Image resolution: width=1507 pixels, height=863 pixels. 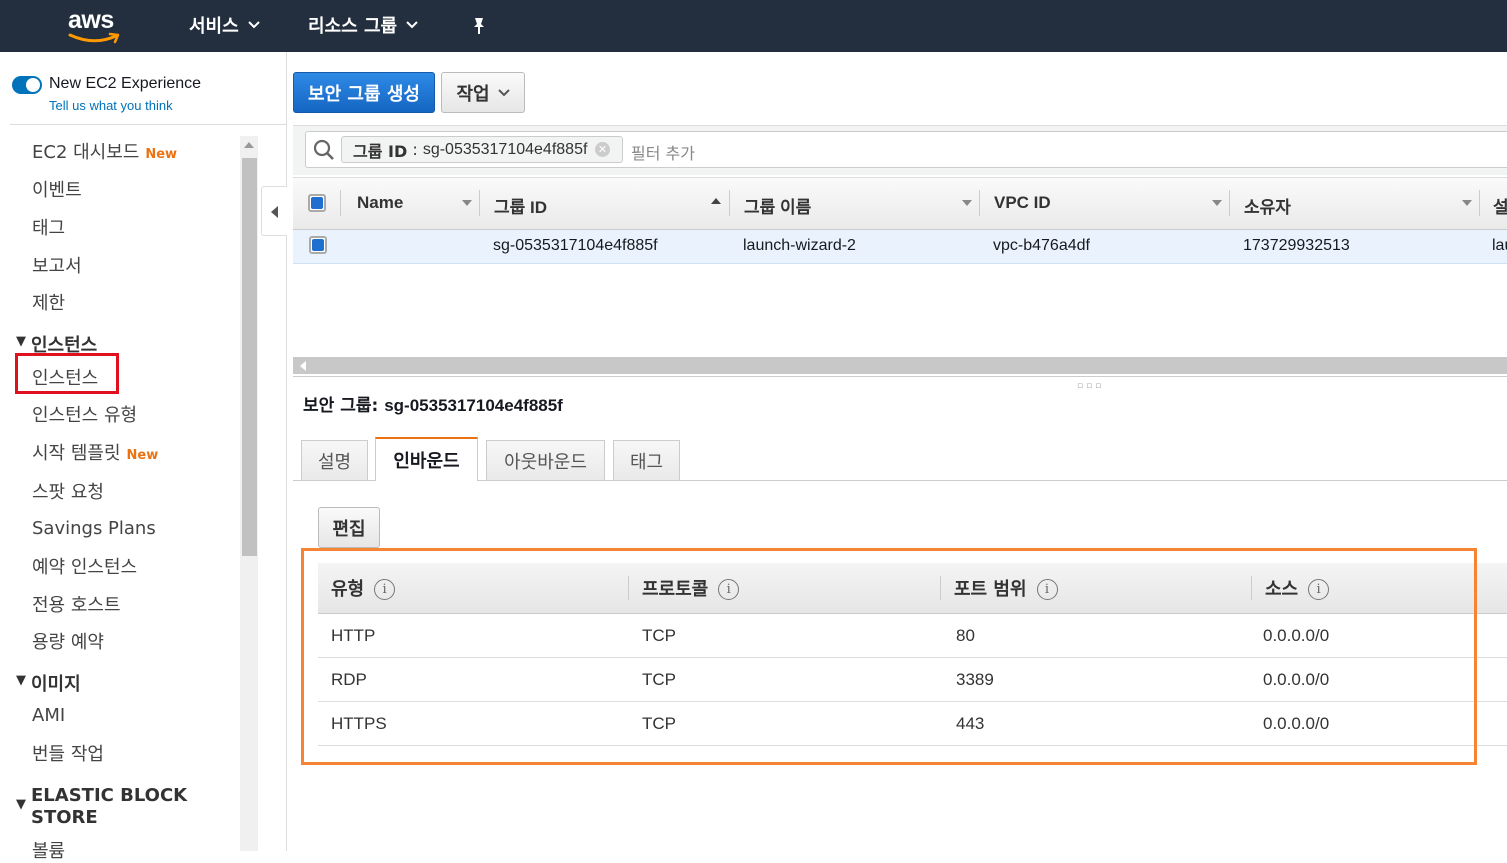 I want to click on collapse-sidebar-button, so click(x=274, y=211).